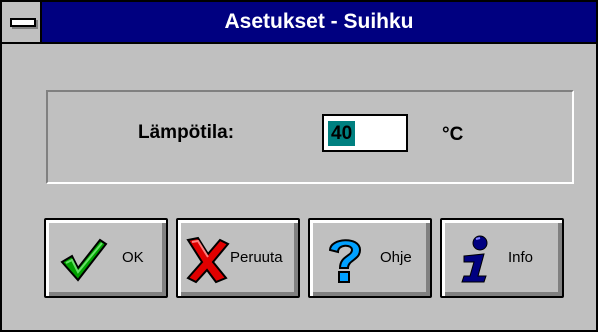 This screenshot has width=598, height=332. Describe the element at coordinates (370, 258) in the screenshot. I see `help-button: Ohje` at that location.